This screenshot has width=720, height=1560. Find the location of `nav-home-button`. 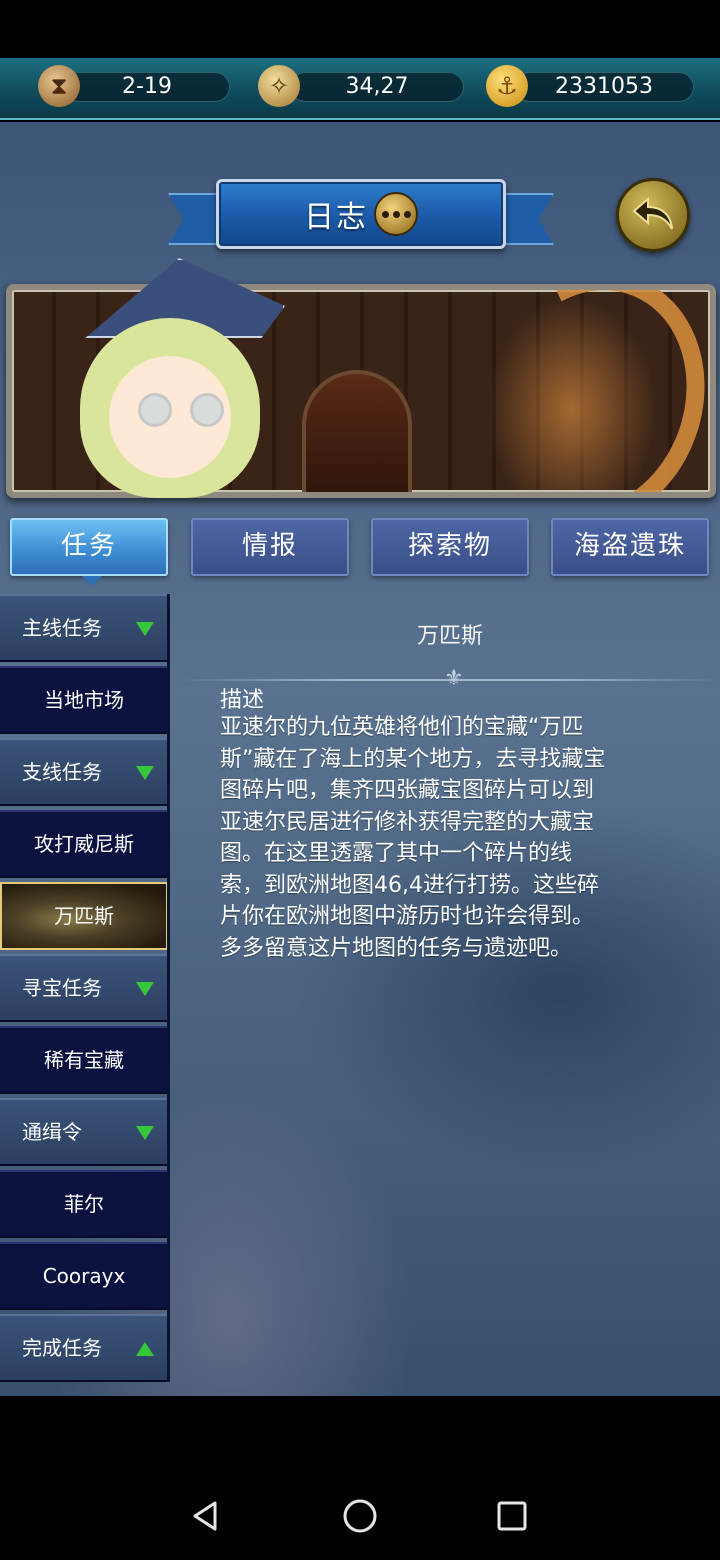

nav-home-button is located at coordinates (360, 1516).